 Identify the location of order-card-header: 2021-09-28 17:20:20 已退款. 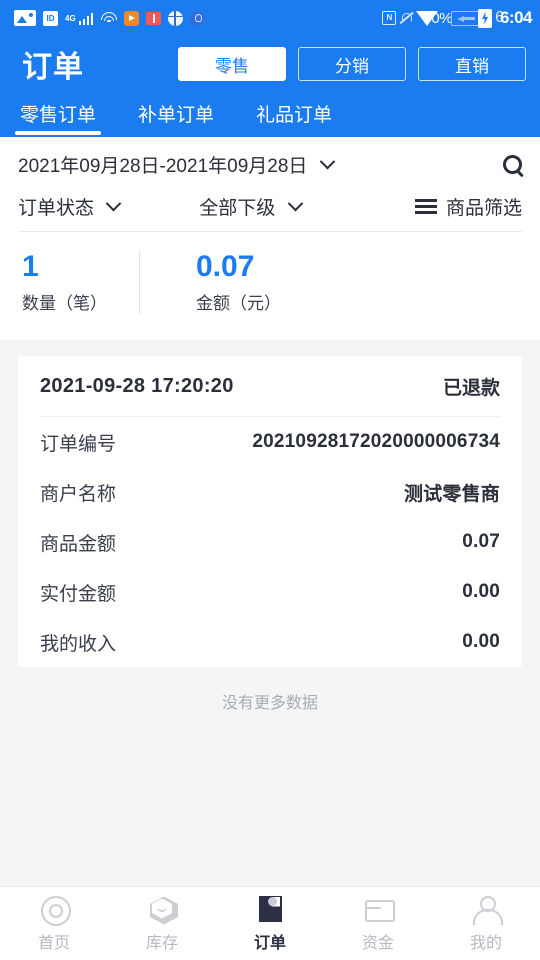
(270, 386).